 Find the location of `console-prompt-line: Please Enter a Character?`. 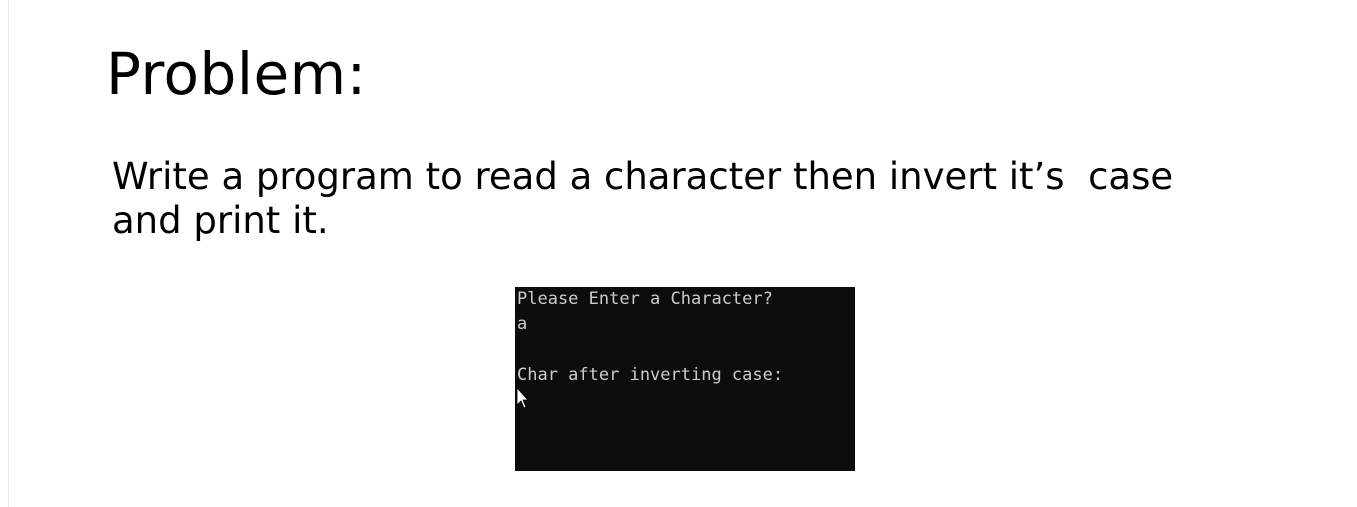

console-prompt-line: Please Enter a Character? is located at coordinates (645, 299).